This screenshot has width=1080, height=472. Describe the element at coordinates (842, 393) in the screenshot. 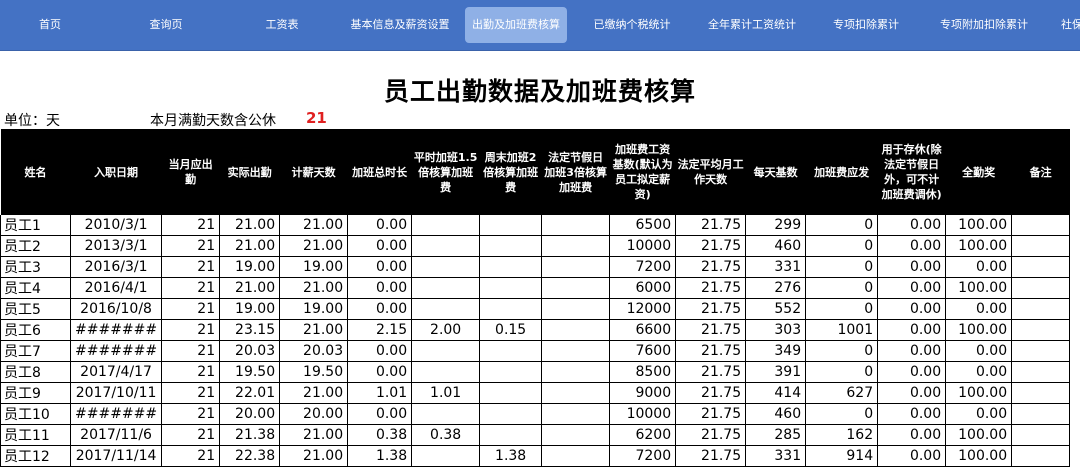

I see `cell-overtime-pay: 627` at that location.